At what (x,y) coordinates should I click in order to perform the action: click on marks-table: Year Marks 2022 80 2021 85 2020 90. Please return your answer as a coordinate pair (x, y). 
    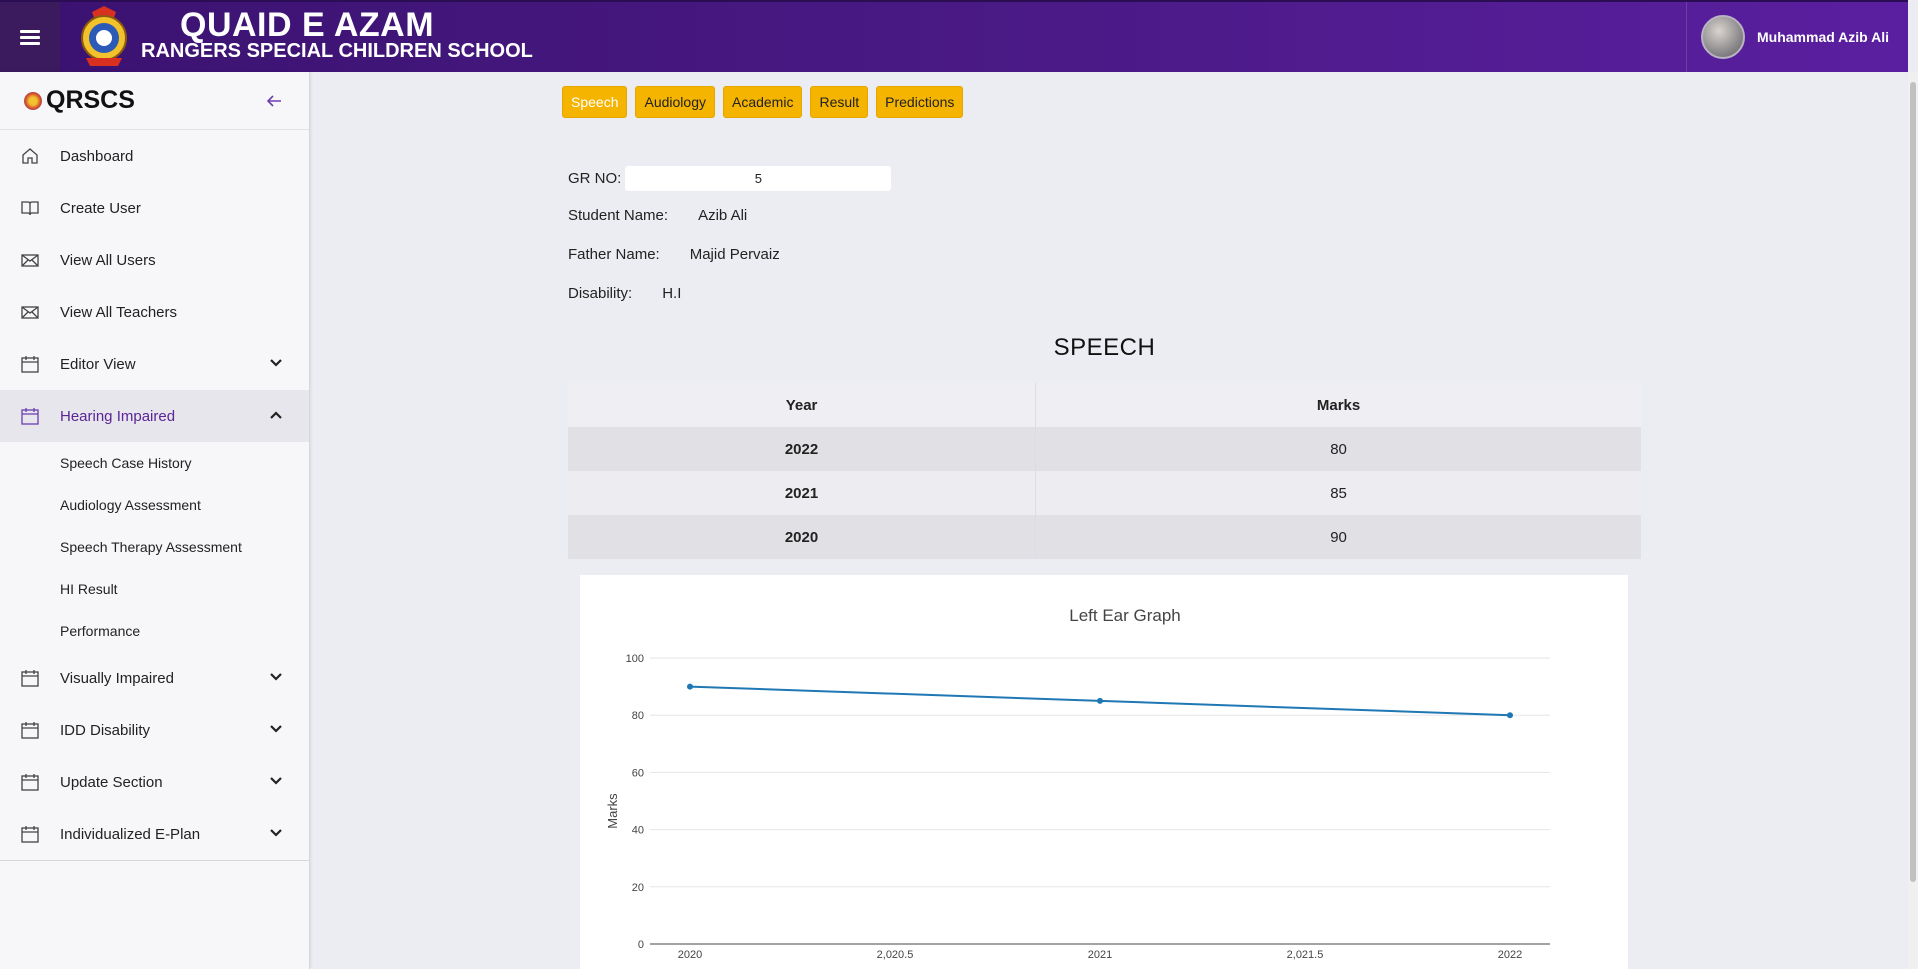
    Looking at the image, I should click on (1104, 471).